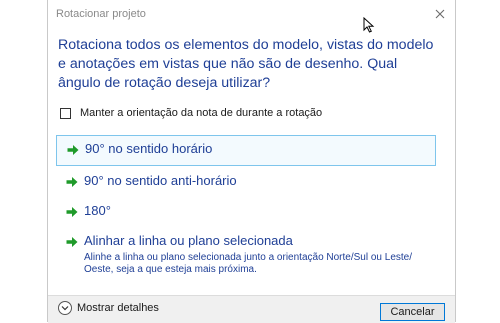 The width and height of the screenshot is (500, 323). Describe the element at coordinates (65, 113) in the screenshot. I see `keep-orientation-checkbox` at that location.